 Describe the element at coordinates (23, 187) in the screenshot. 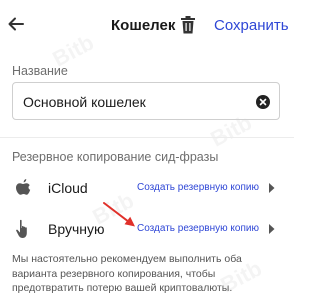

I see `apple-icon` at that location.